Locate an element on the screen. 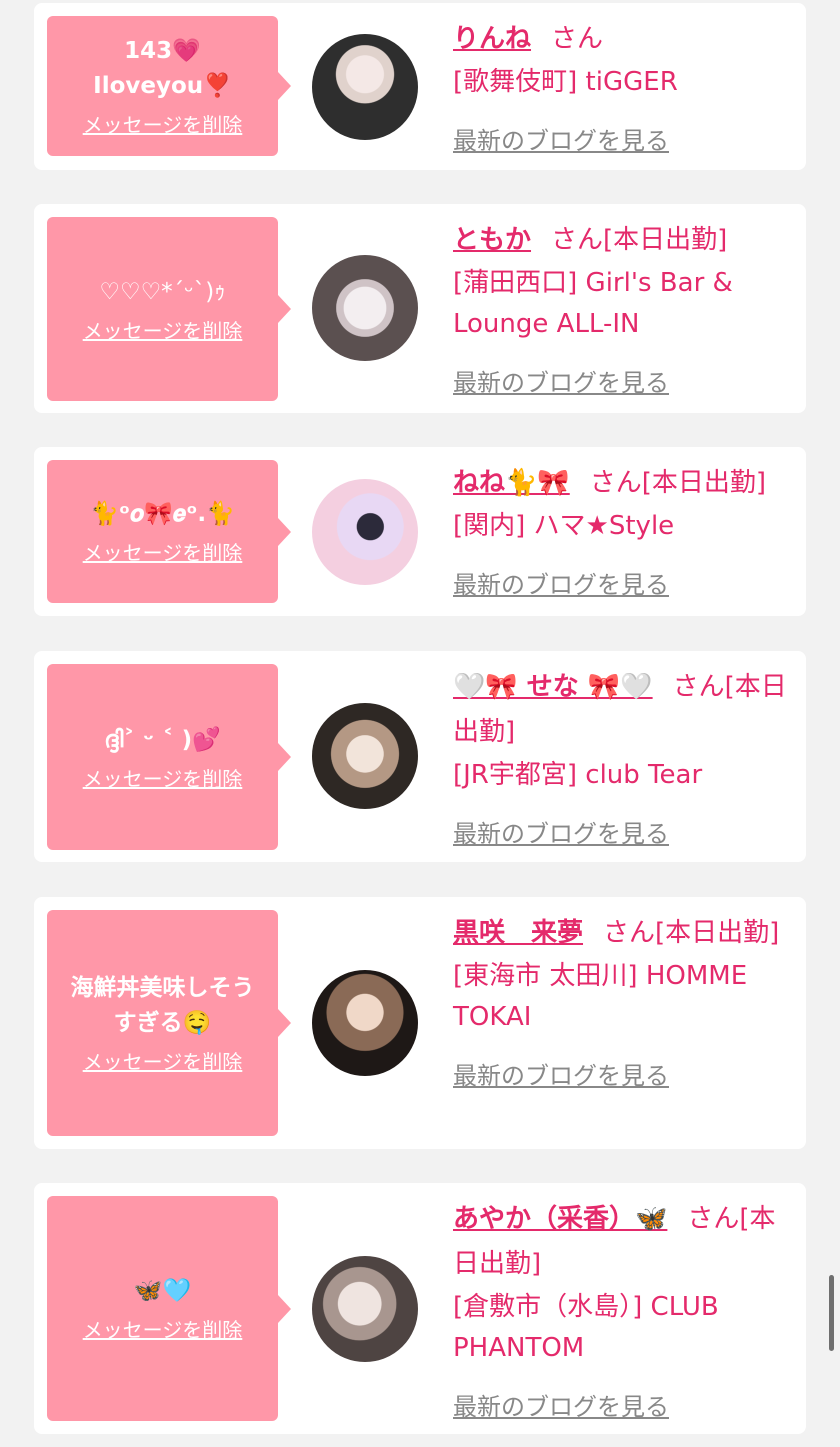  message-bubble: ♡♡♡*´ᵕ`)ｩ メッセージを削除 is located at coordinates (169, 309).